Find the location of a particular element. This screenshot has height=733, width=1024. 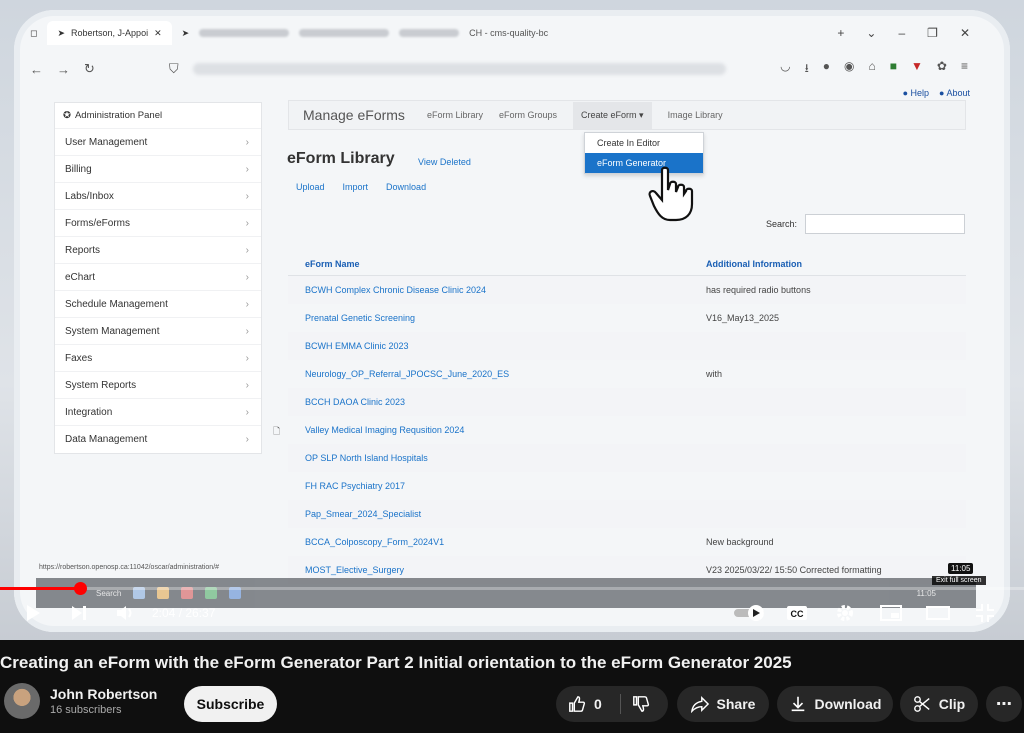

eform-info: New background is located at coordinates (740, 542).